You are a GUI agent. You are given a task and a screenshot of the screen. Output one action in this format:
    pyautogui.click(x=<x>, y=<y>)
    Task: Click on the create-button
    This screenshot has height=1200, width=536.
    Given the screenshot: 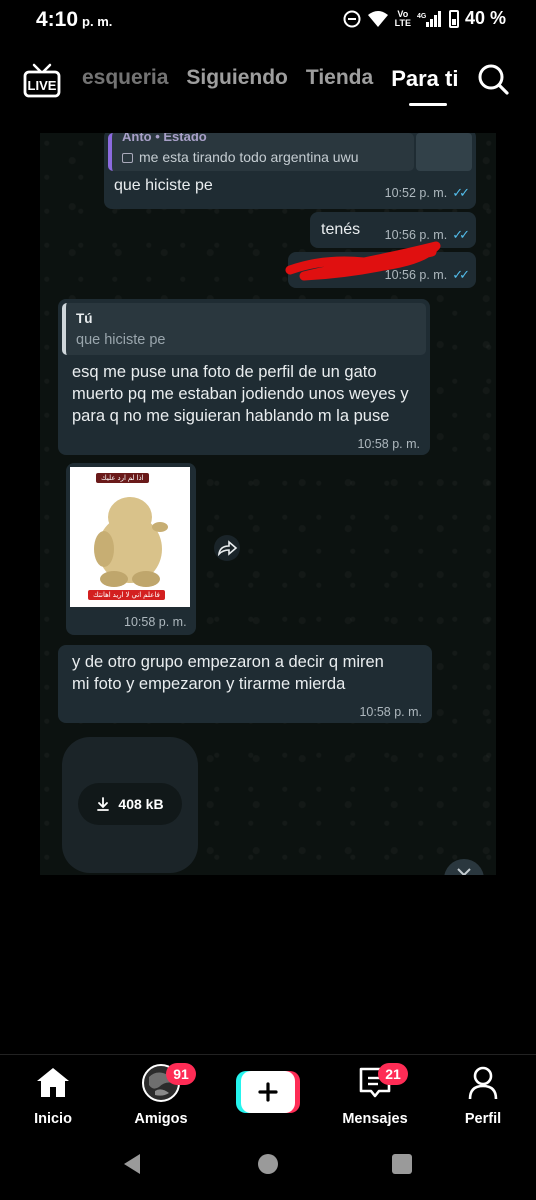 What is the action you would take?
    pyautogui.click(x=268, y=1092)
    